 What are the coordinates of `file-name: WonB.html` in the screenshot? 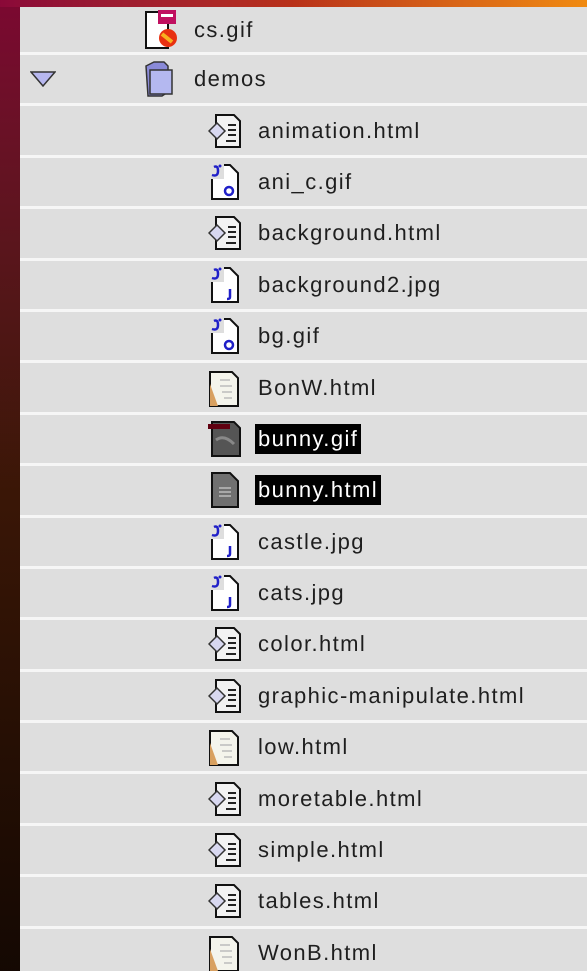 It's located at (318, 953).